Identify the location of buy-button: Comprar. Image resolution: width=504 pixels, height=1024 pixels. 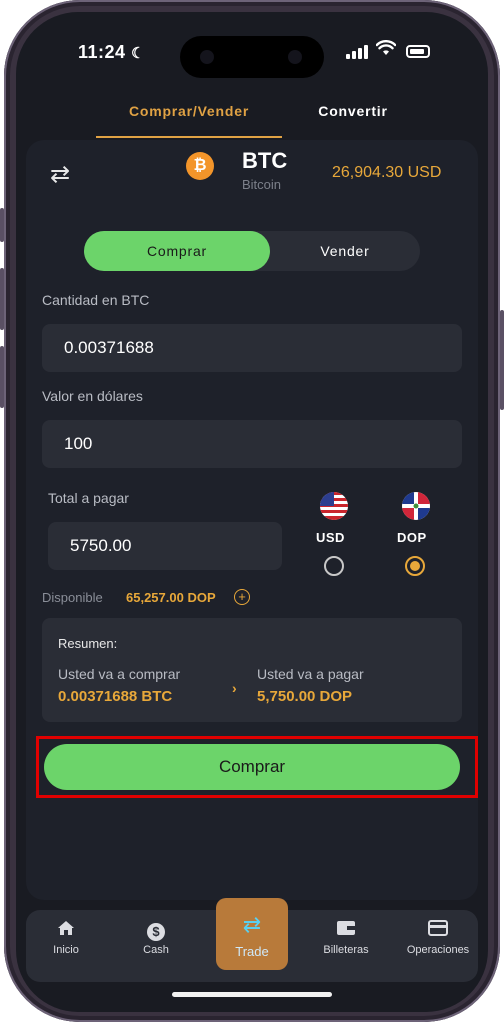
(252, 767).